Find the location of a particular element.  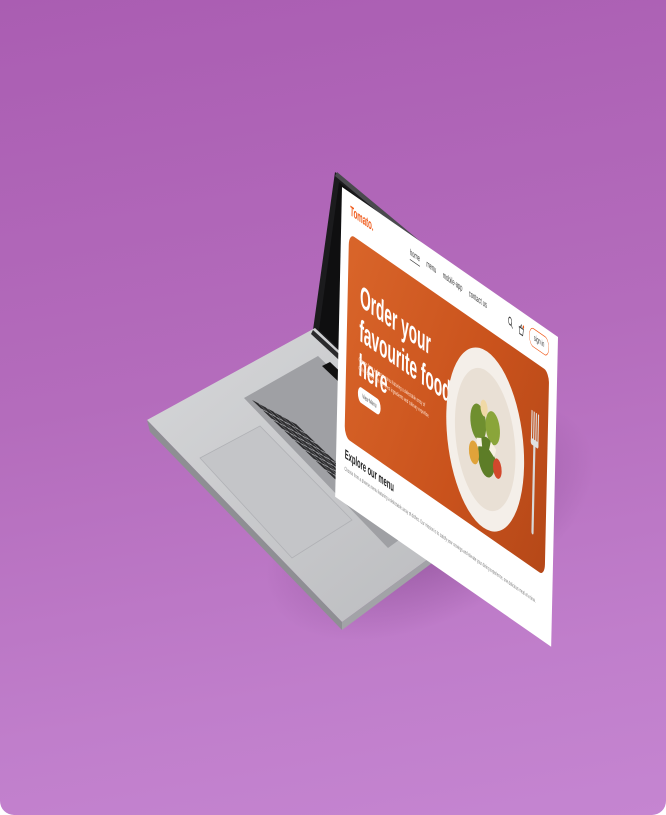

nav-link-mobile-app: mobile-app is located at coordinates (453, 283).